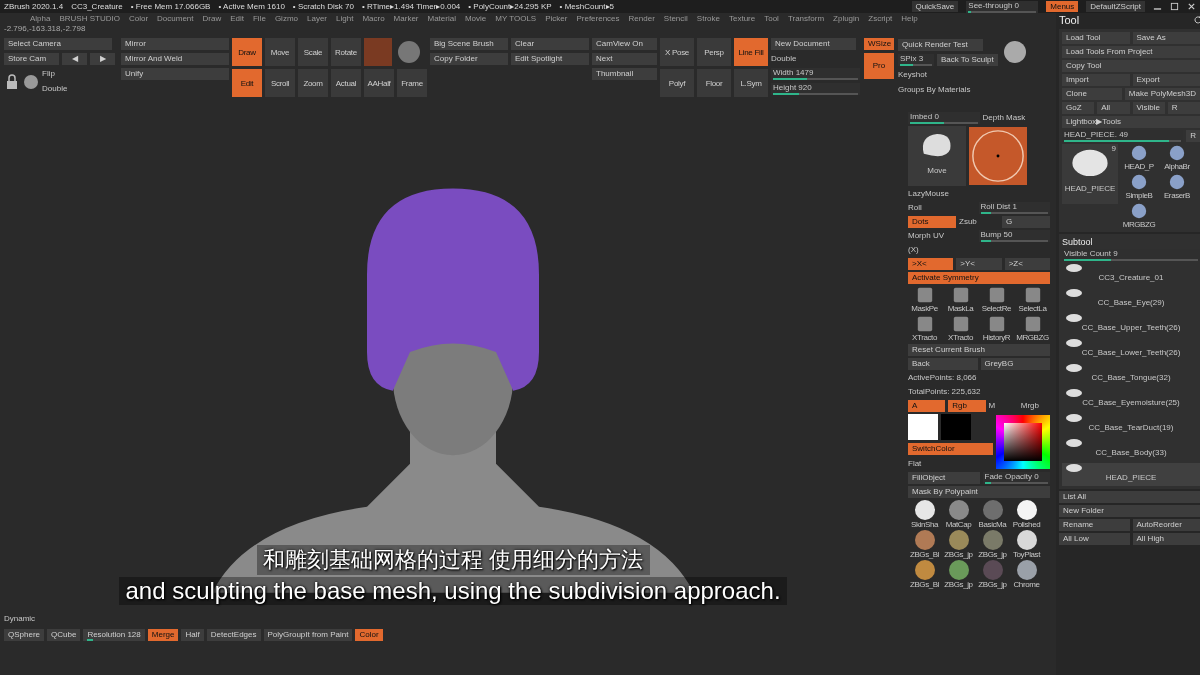 The width and height of the screenshot is (1200, 675). Describe the element at coordinates (1096, 38) in the screenshot. I see `tool-button: Load Tool` at that location.